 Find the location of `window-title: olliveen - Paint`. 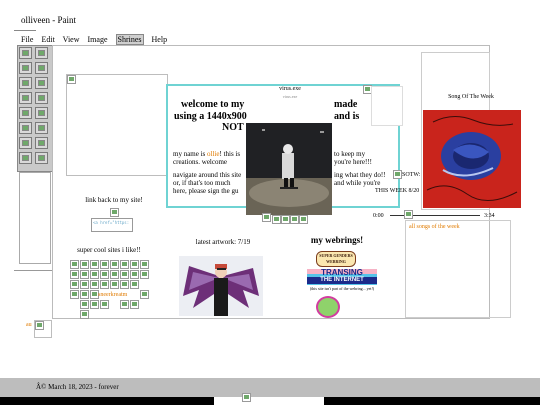

window-title: olliveen - Paint is located at coordinates (48, 20).